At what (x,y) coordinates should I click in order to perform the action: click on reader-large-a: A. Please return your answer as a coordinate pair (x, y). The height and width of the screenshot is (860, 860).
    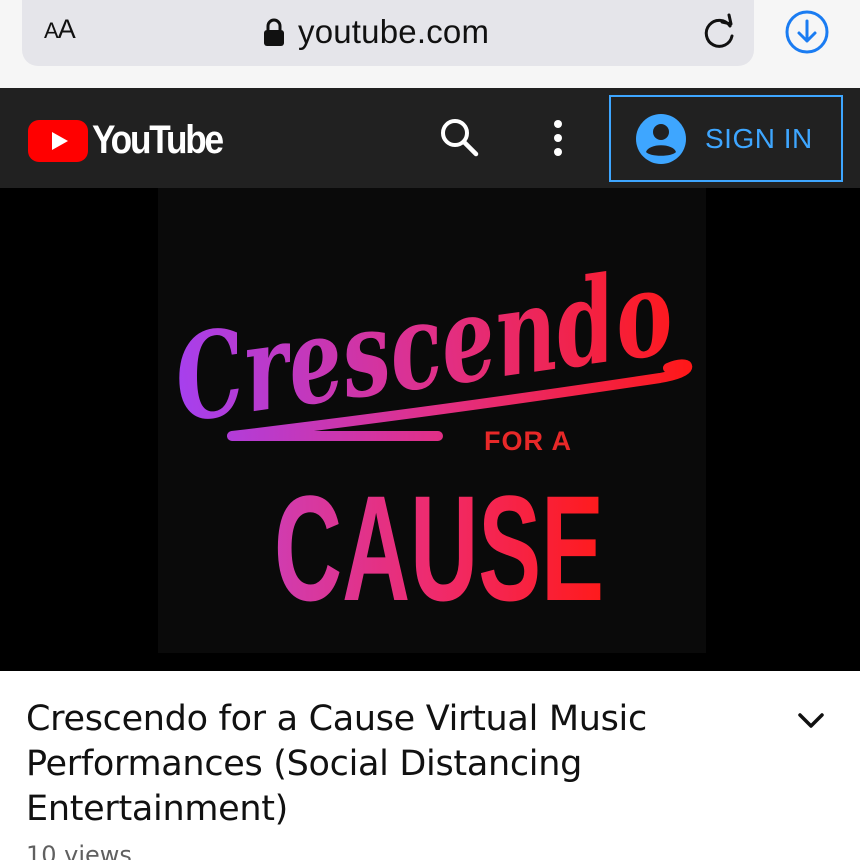
    Looking at the image, I should click on (66, 29).